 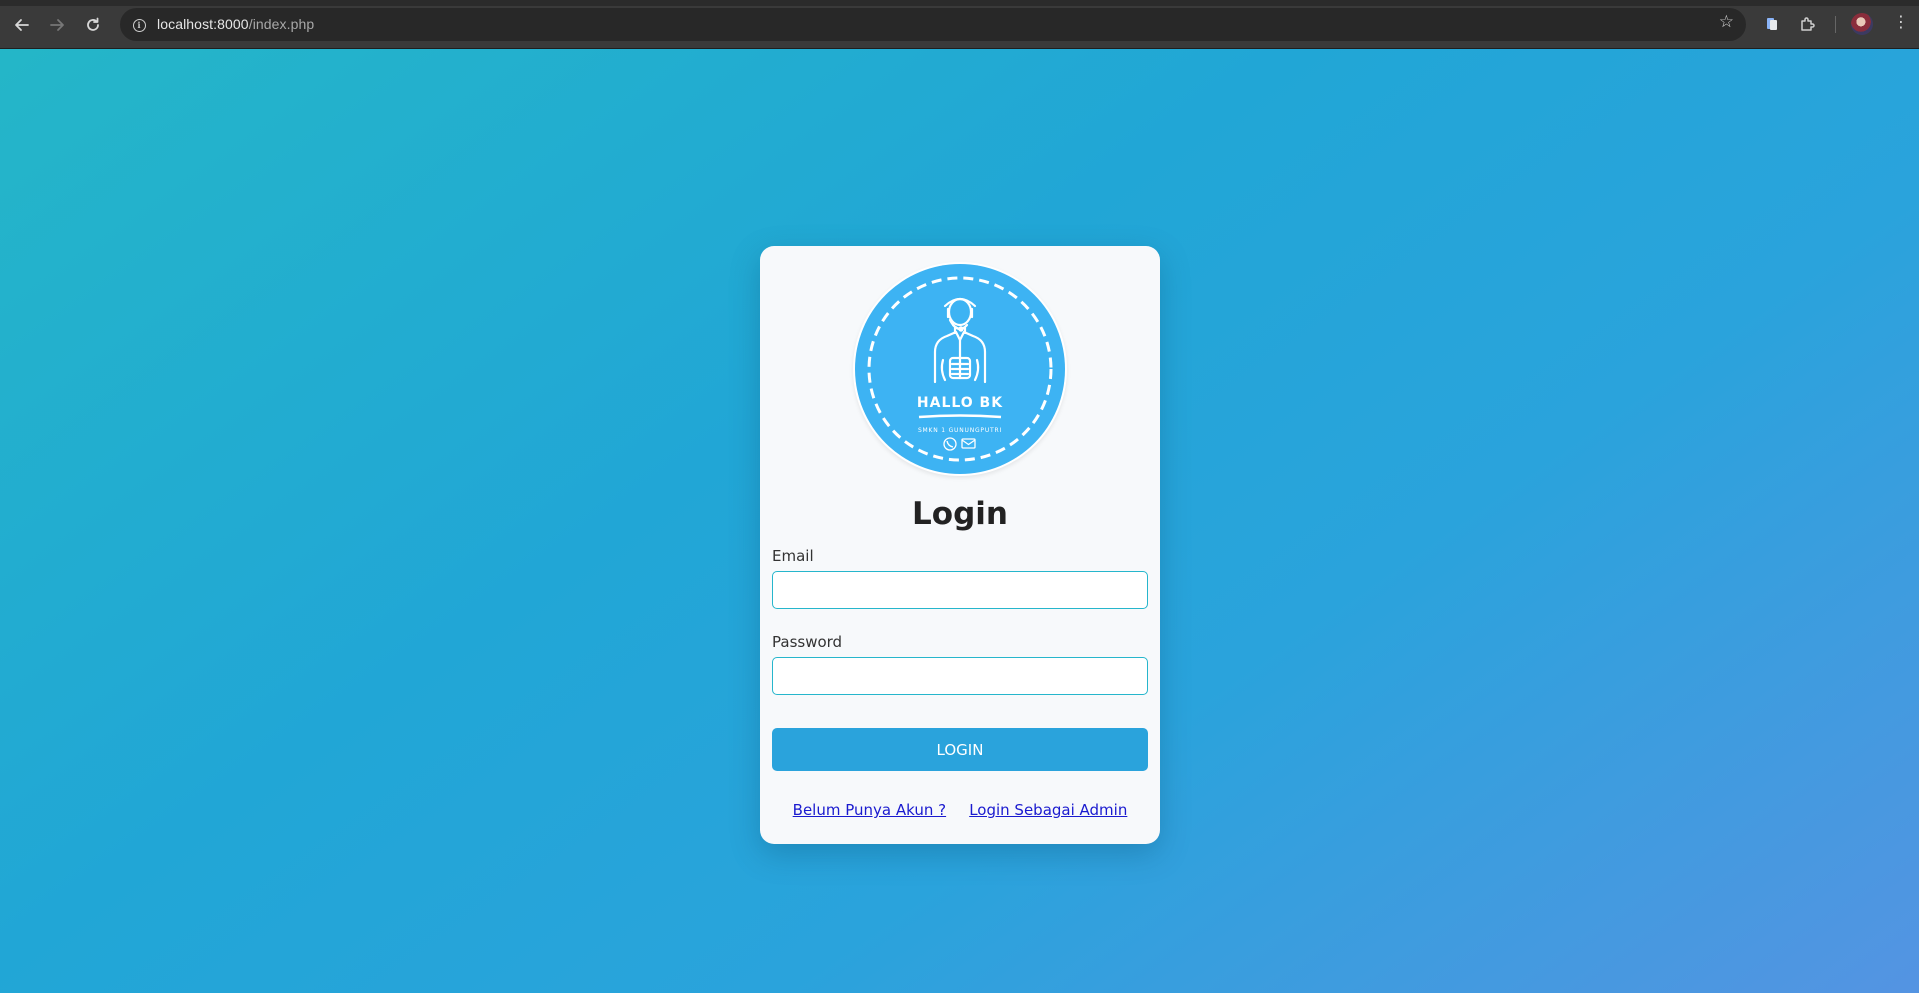 What do you see at coordinates (1835, 24) in the screenshot?
I see `toolbar-separator` at bounding box center [1835, 24].